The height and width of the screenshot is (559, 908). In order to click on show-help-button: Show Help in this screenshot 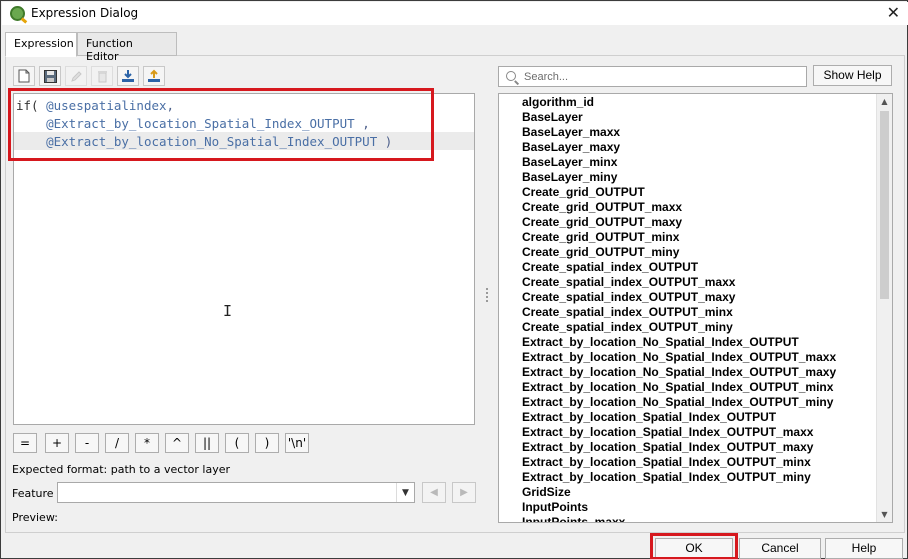, I will do `click(852, 75)`.